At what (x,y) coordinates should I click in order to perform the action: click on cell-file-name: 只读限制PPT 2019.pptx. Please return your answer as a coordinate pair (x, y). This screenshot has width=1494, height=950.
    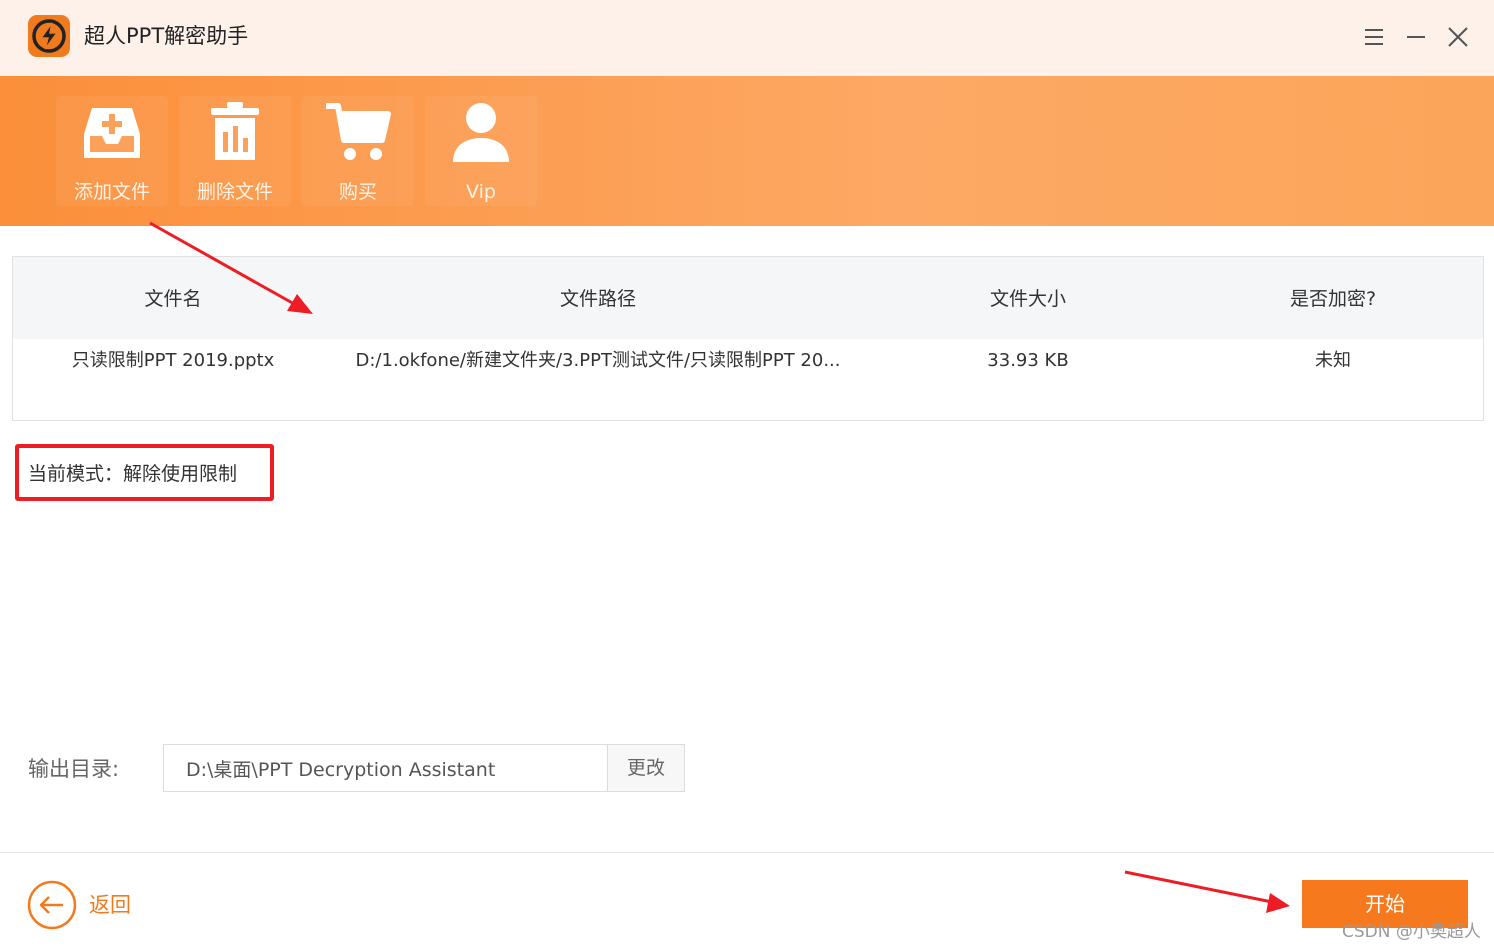
    Looking at the image, I should click on (173, 360).